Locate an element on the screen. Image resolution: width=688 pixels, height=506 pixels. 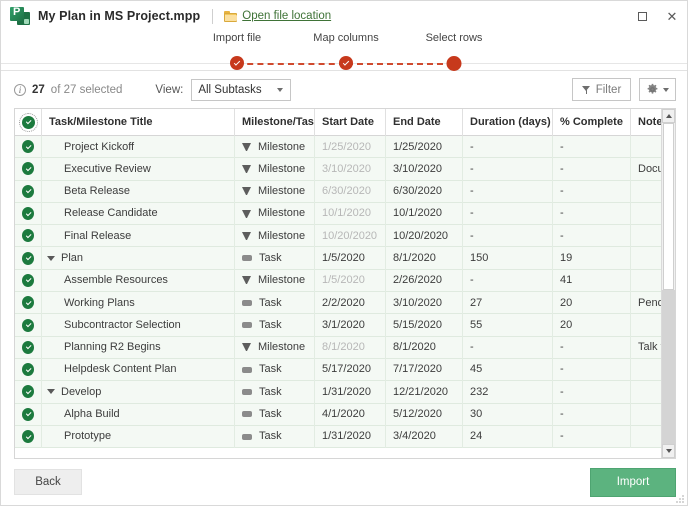
column-header-title: Task/Milestone Title is located at coordinates (138, 122).